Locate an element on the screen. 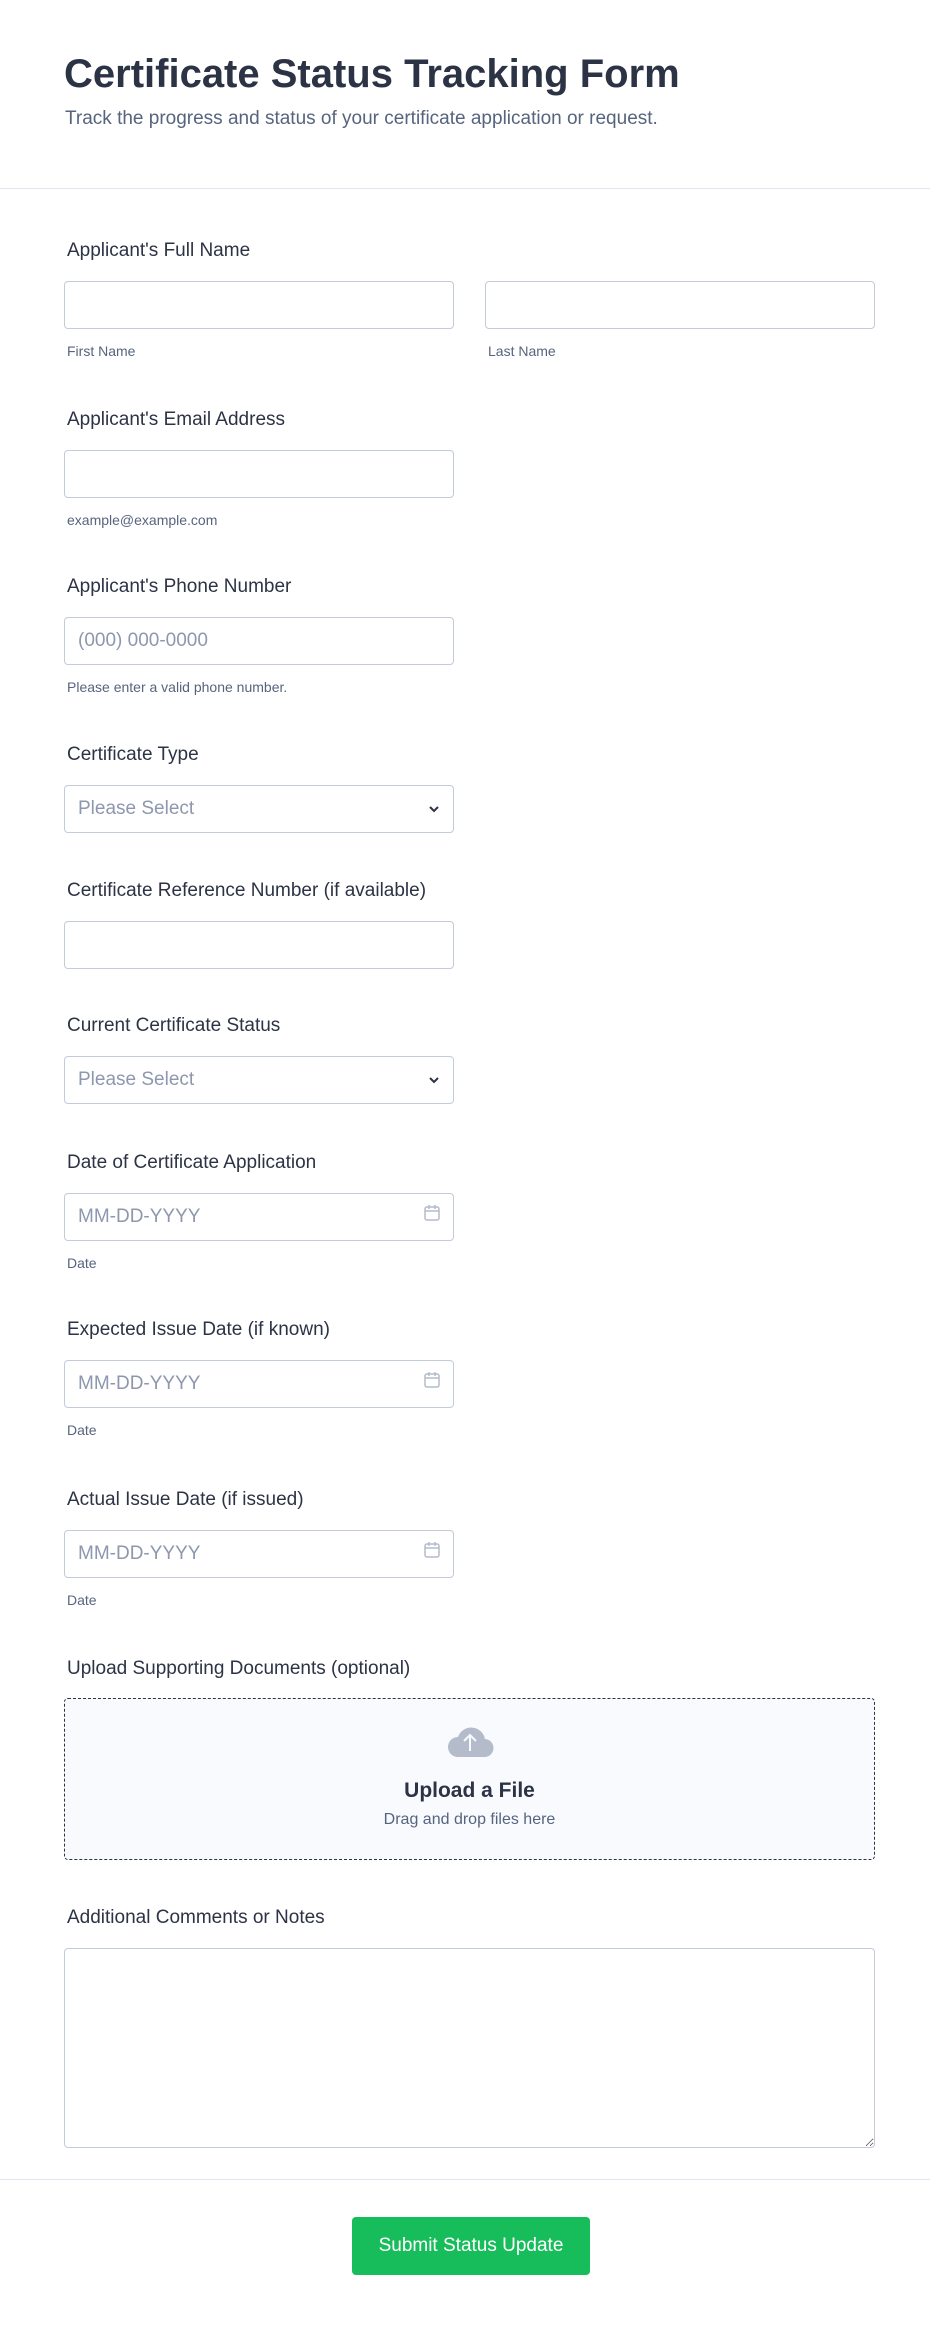  application-date-label: Date of Certificate Application is located at coordinates (192, 1162).